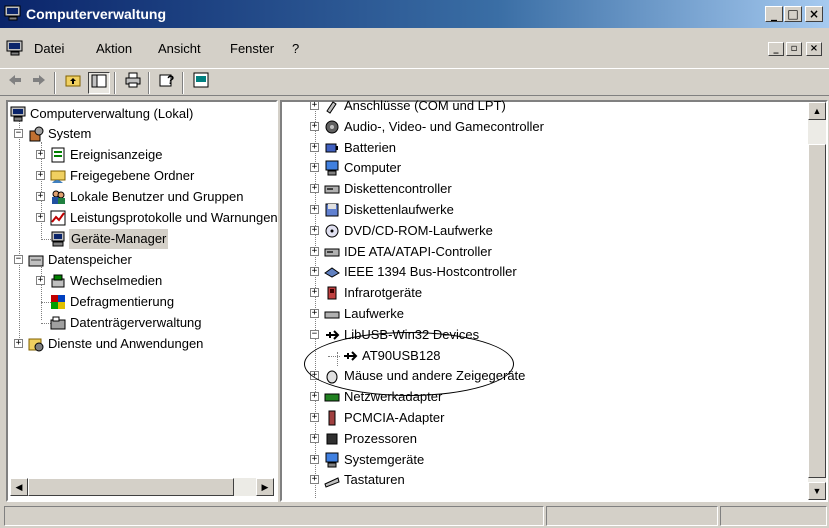  What do you see at coordinates (632, 516) in the screenshot?
I see `status-cell` at bounding box center [632, 516].